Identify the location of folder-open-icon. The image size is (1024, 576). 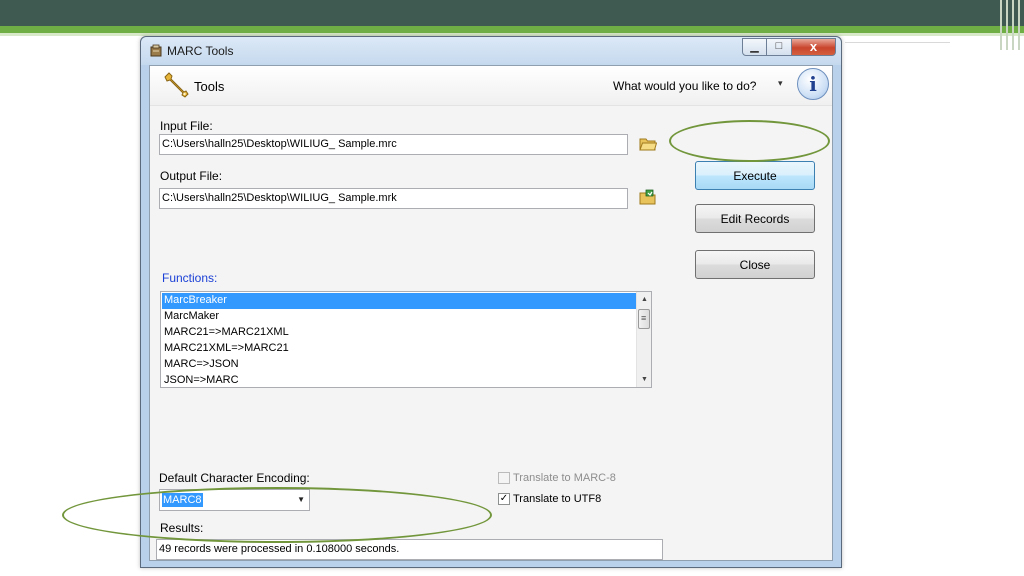
(648, 144).